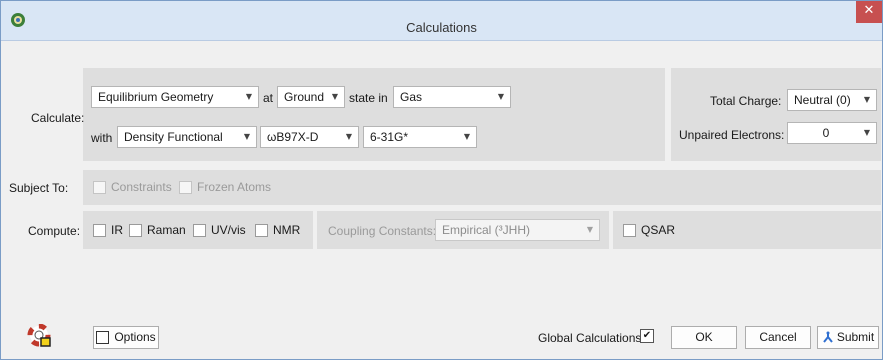 This screenshot has width=883, height=360. I want to click on options-button: Options, so click(126, 337).